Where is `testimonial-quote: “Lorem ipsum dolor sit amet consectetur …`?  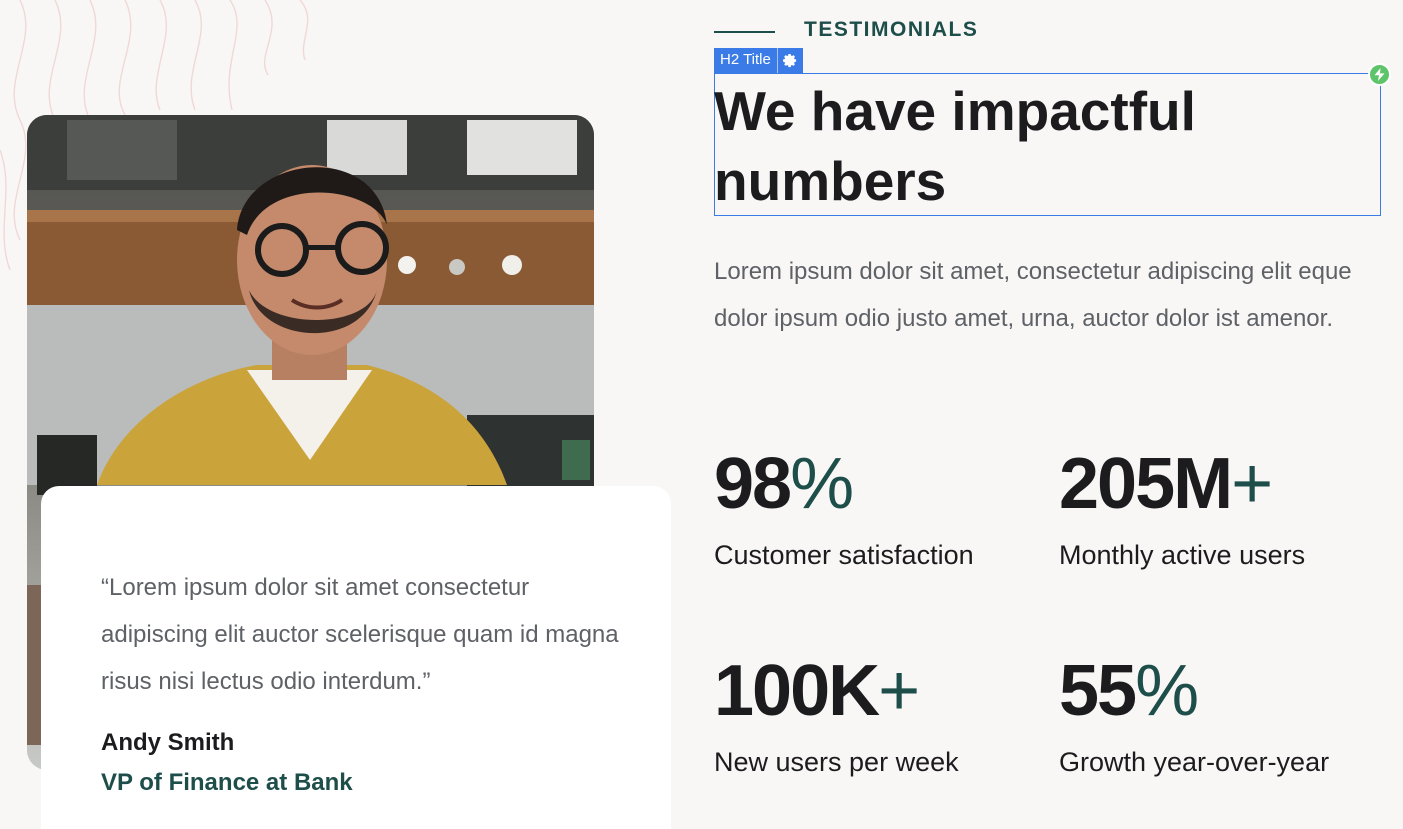 testimonial-quote: “Lorem ipsum dolor sit amet consectetur … is located at coordinates (360, 634).